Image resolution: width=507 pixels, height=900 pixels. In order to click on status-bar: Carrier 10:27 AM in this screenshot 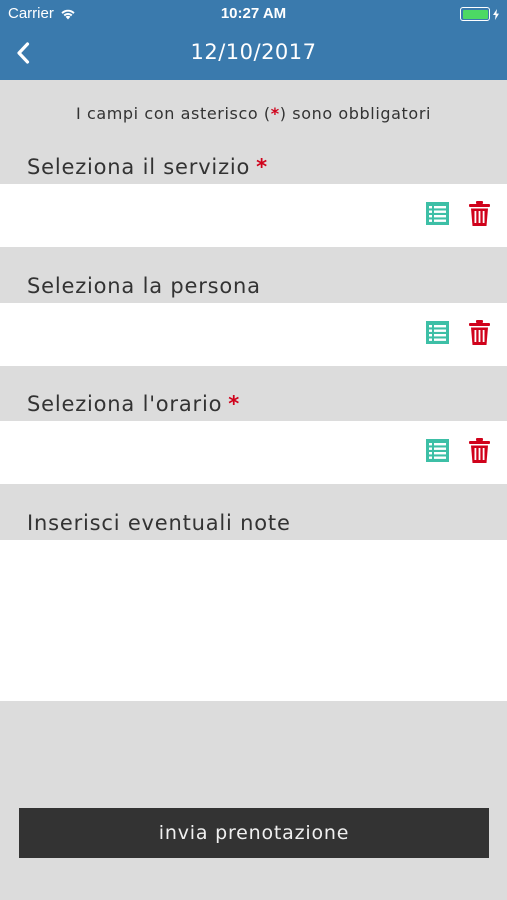, I will do `click(253, 14)`.